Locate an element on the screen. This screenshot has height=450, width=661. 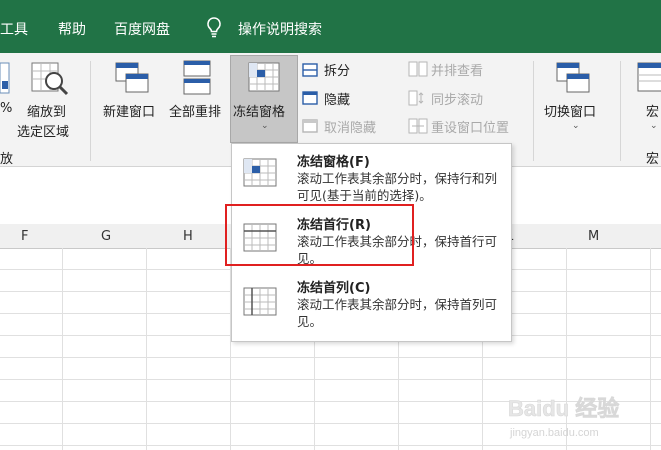
zoom-100-label: % is located at coordinates (6, 108).